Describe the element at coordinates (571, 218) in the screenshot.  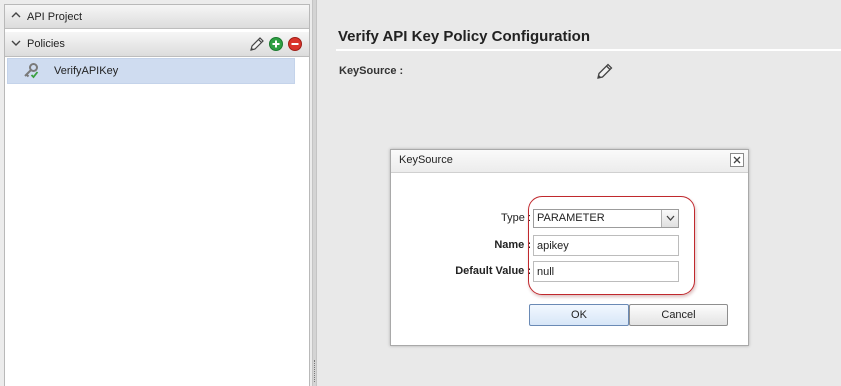
I see `type-select-value: PARAMETER` at that location.